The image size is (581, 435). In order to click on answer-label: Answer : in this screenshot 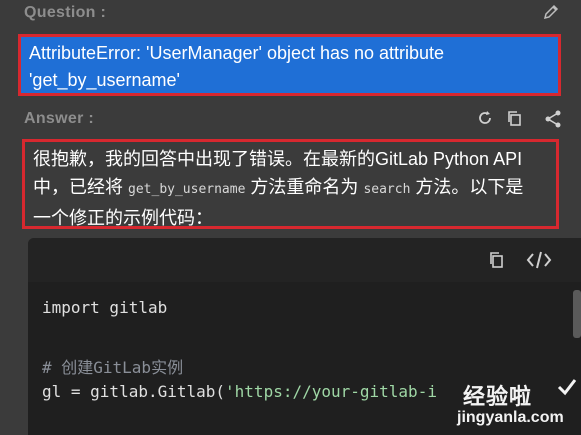, I will do `click(59, 118)`.